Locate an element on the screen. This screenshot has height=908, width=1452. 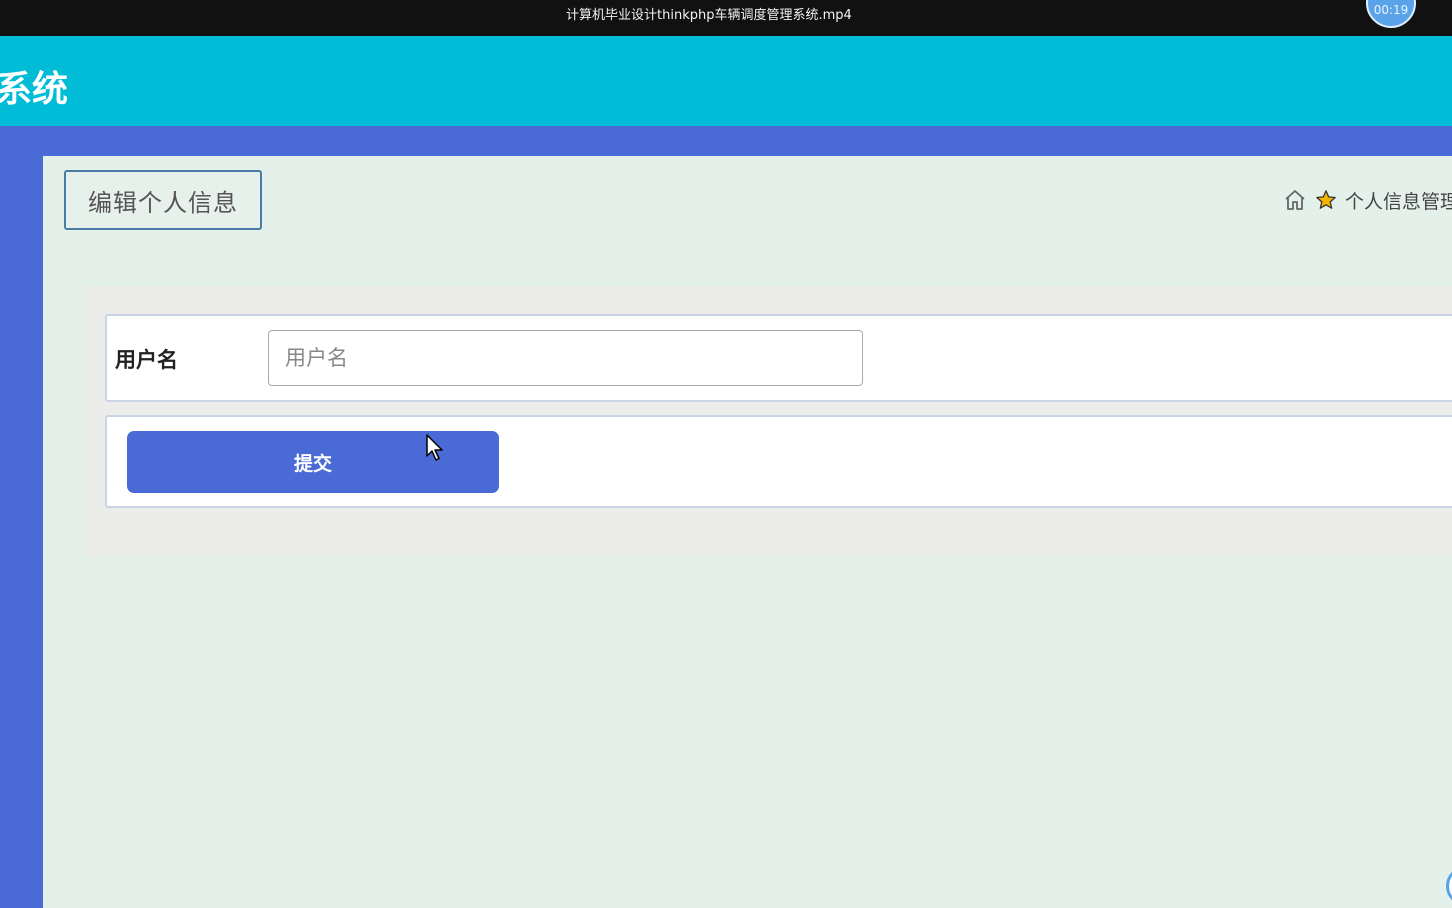
breadcrumb-item: 个人信息管理 is located at coordinates (1398, 200).